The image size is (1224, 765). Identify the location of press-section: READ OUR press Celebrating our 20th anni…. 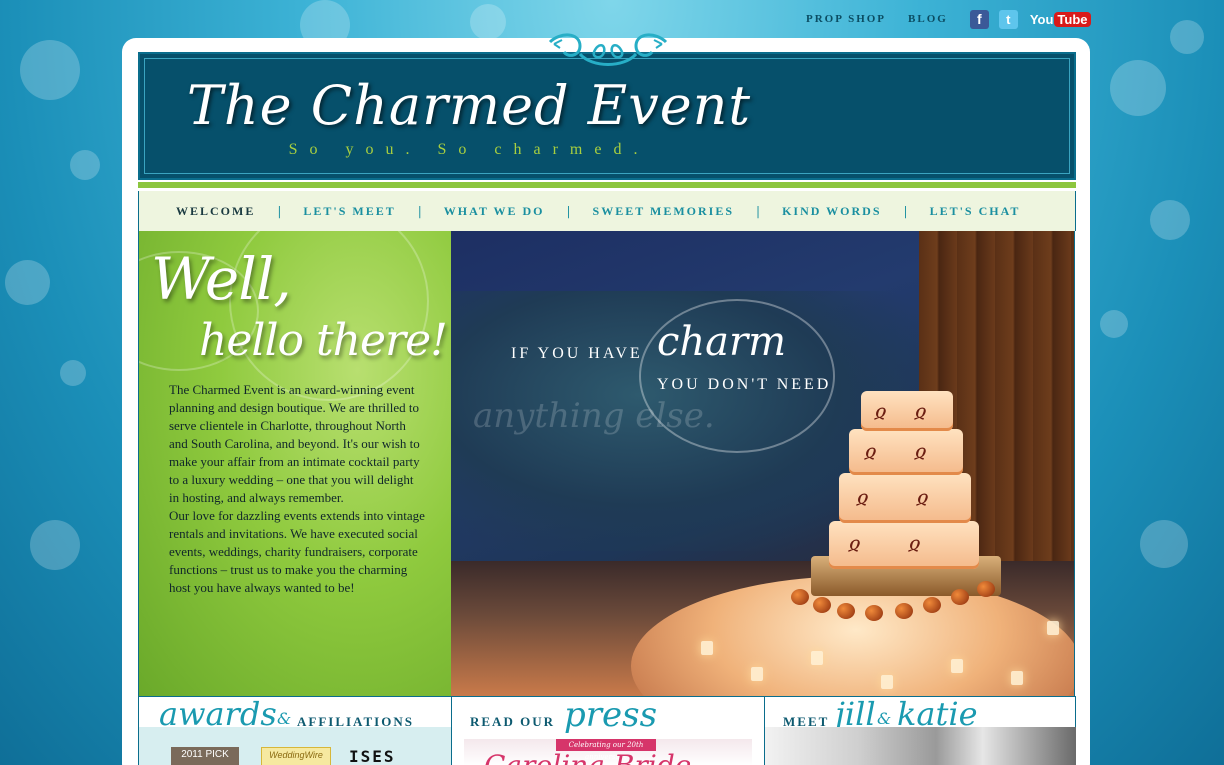
(607, 730).